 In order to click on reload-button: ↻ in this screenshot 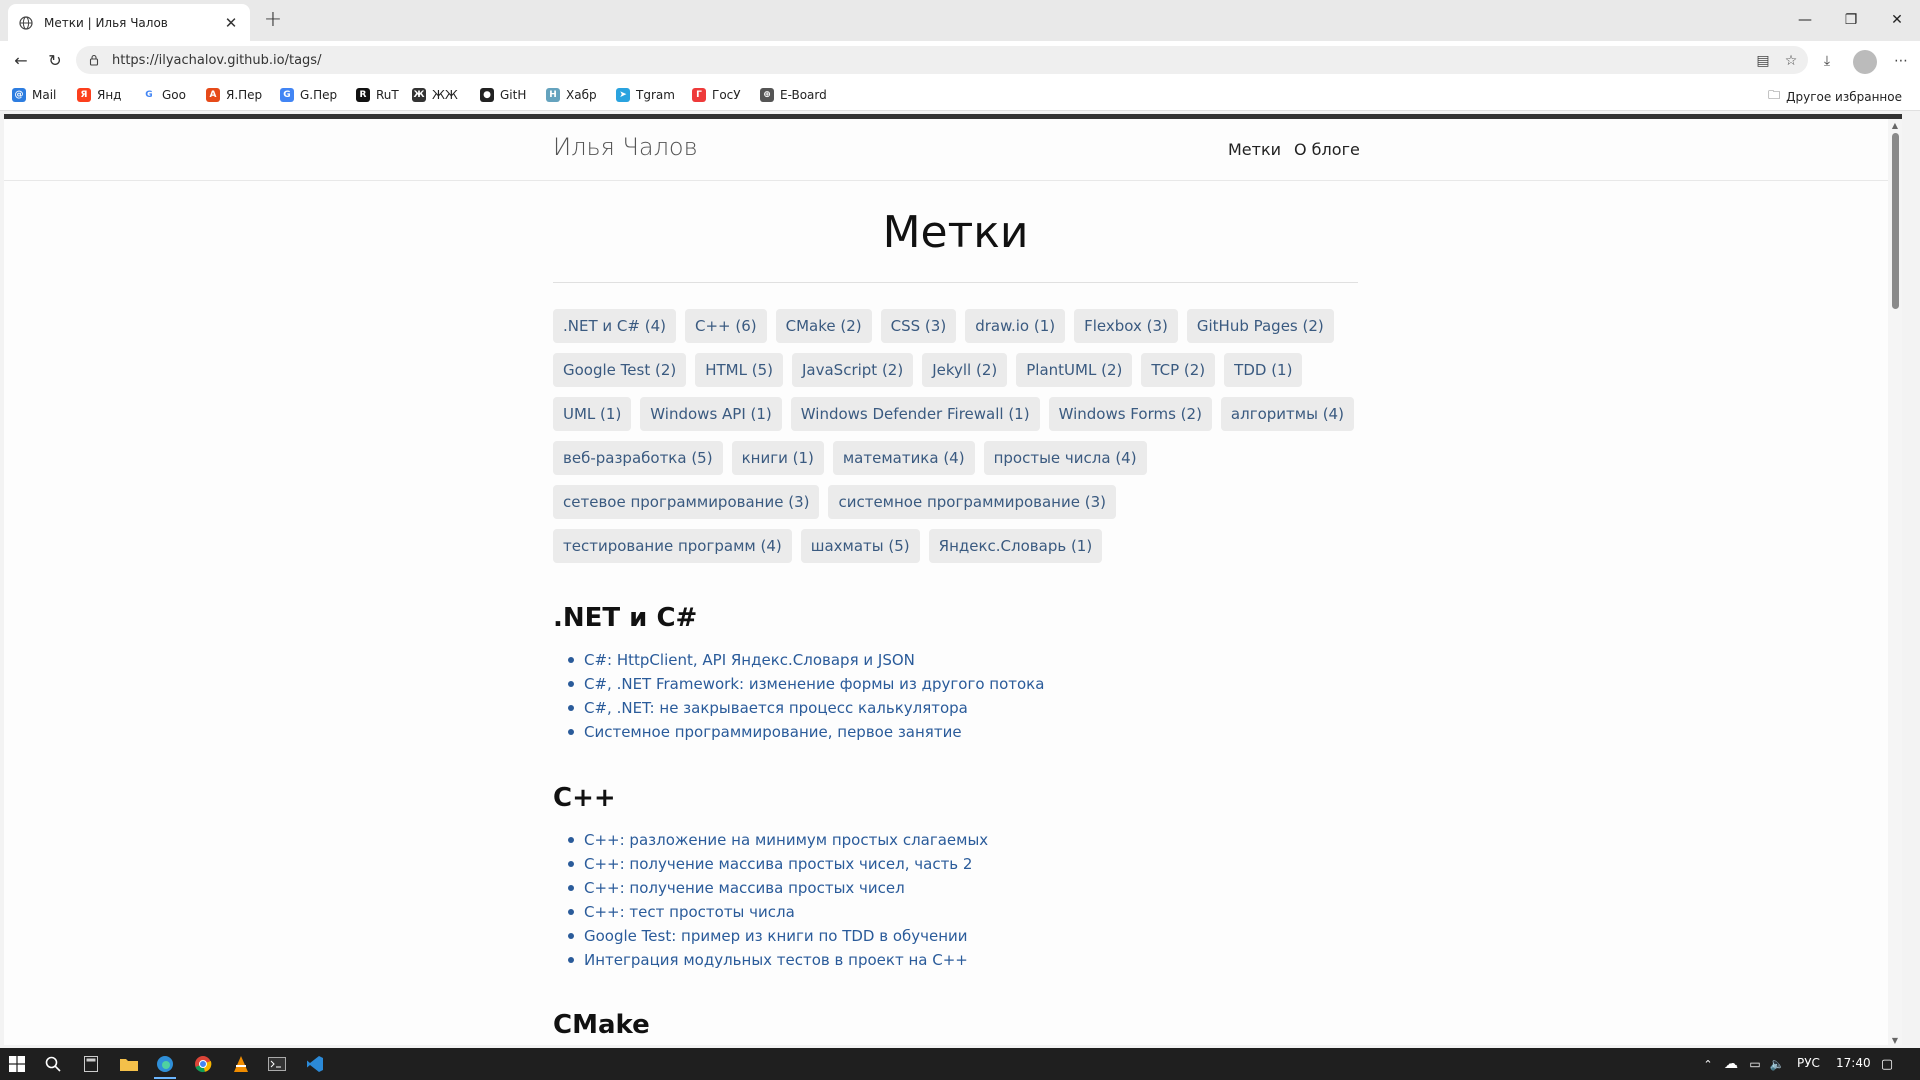, I will do `click(55, 60)`.